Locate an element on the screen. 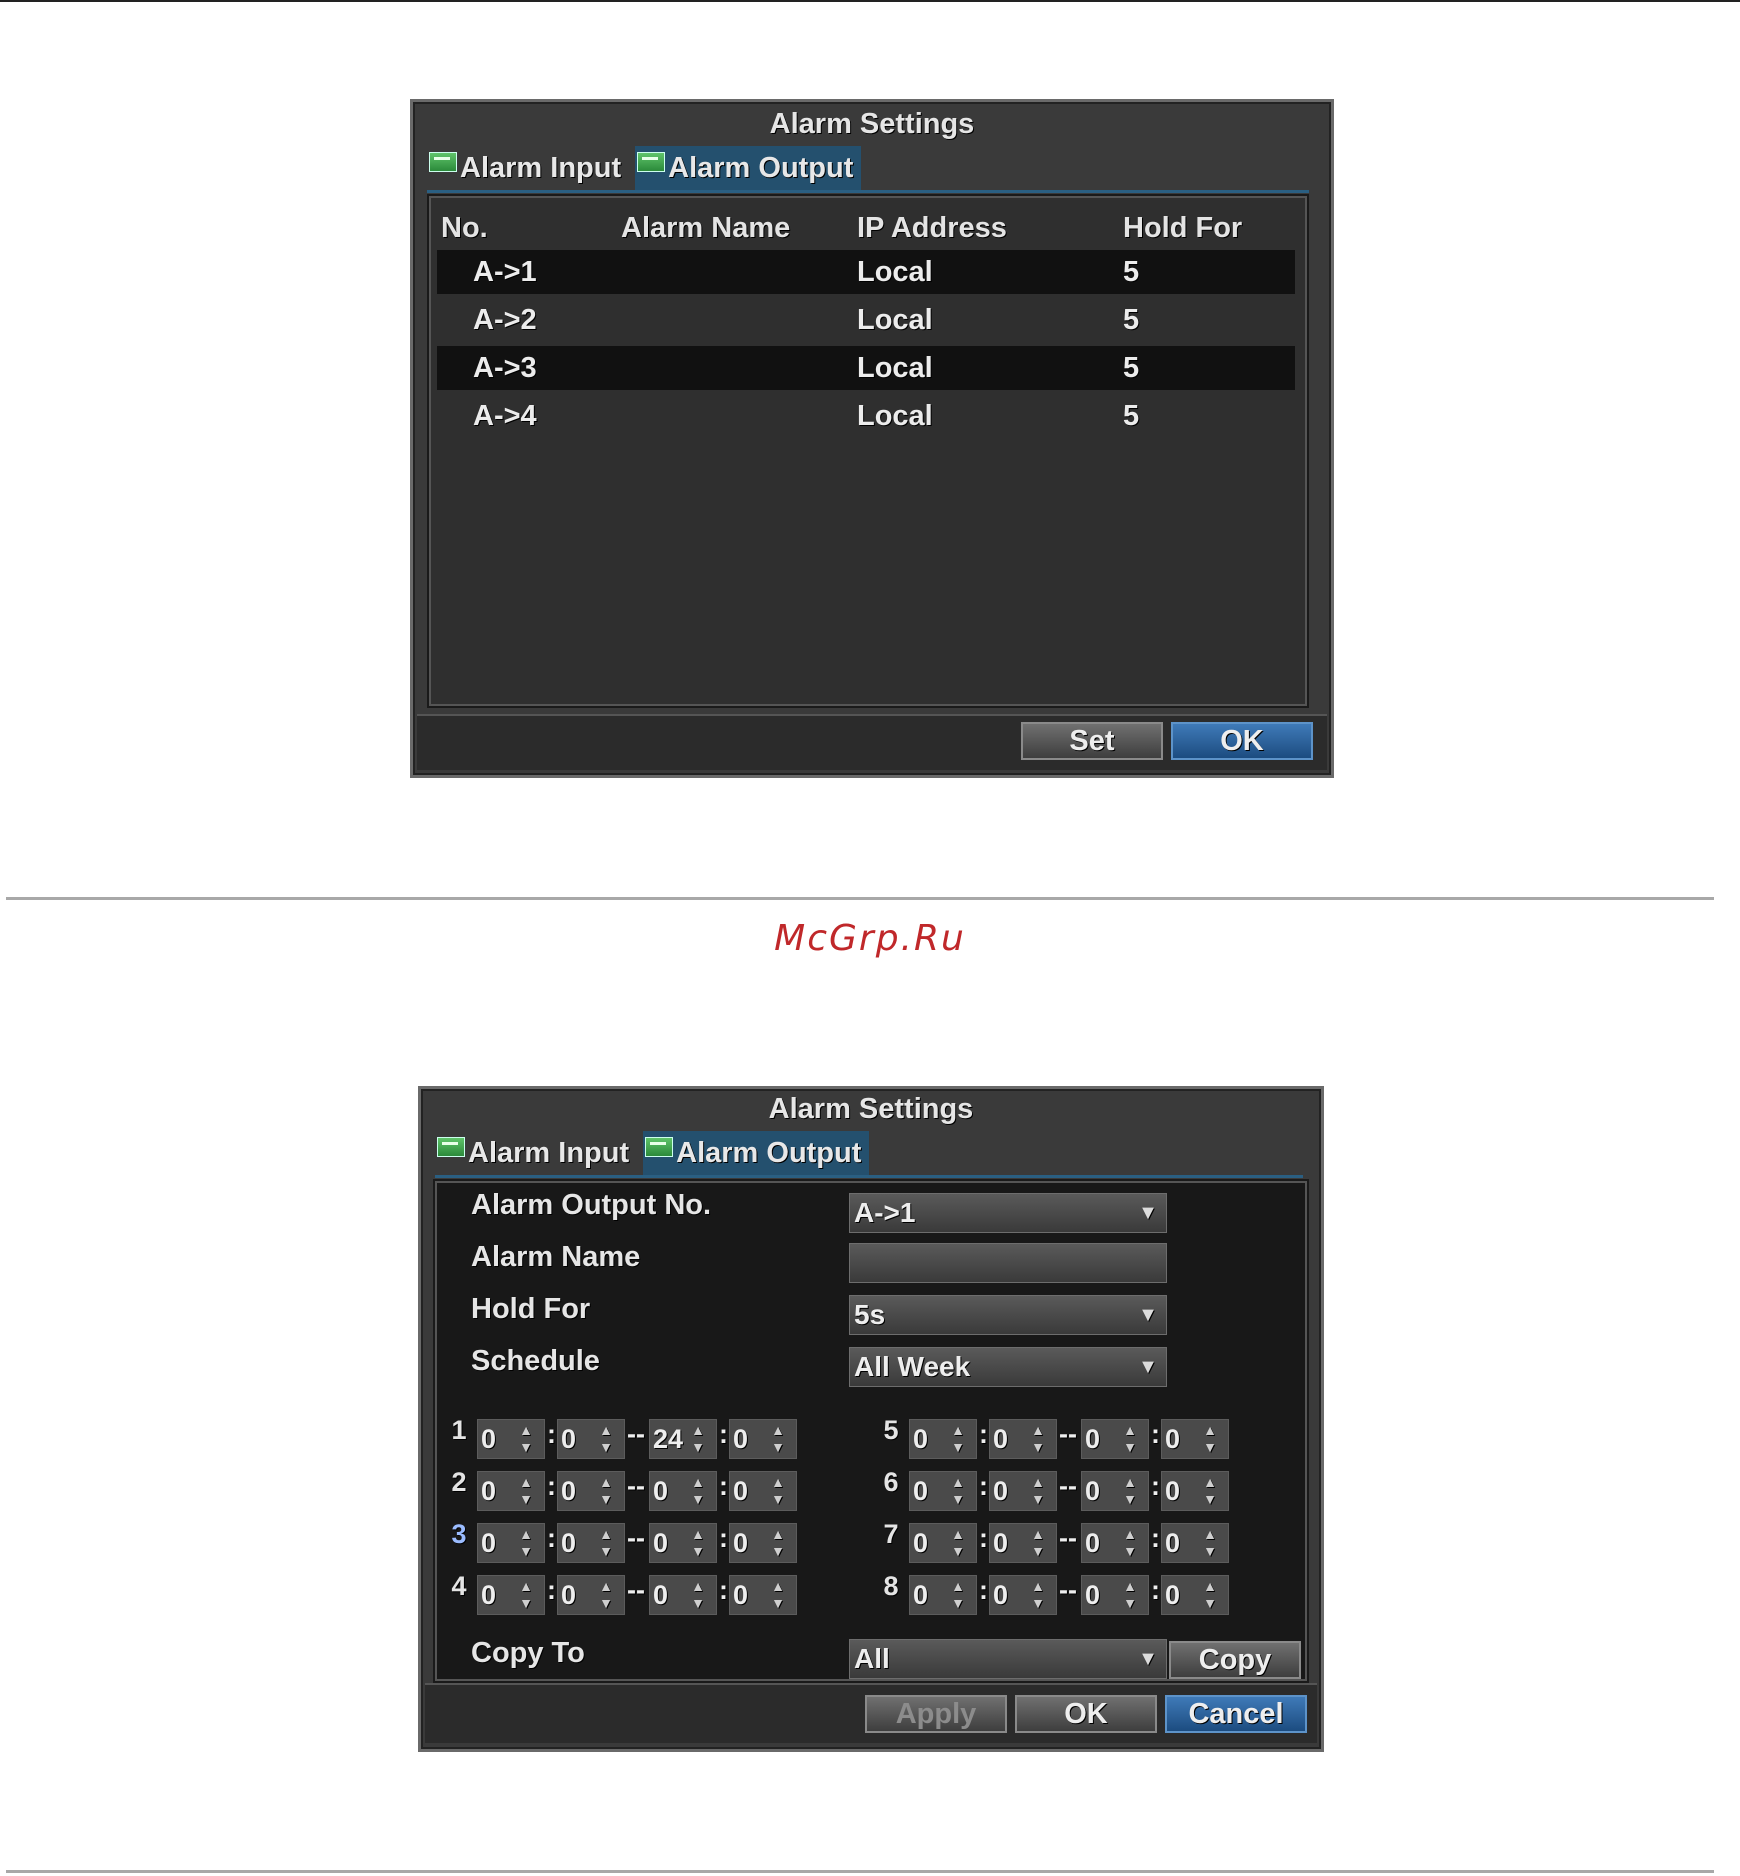 The image size is (1740, 1876). tab-icon is located at coordinates (651, 162).